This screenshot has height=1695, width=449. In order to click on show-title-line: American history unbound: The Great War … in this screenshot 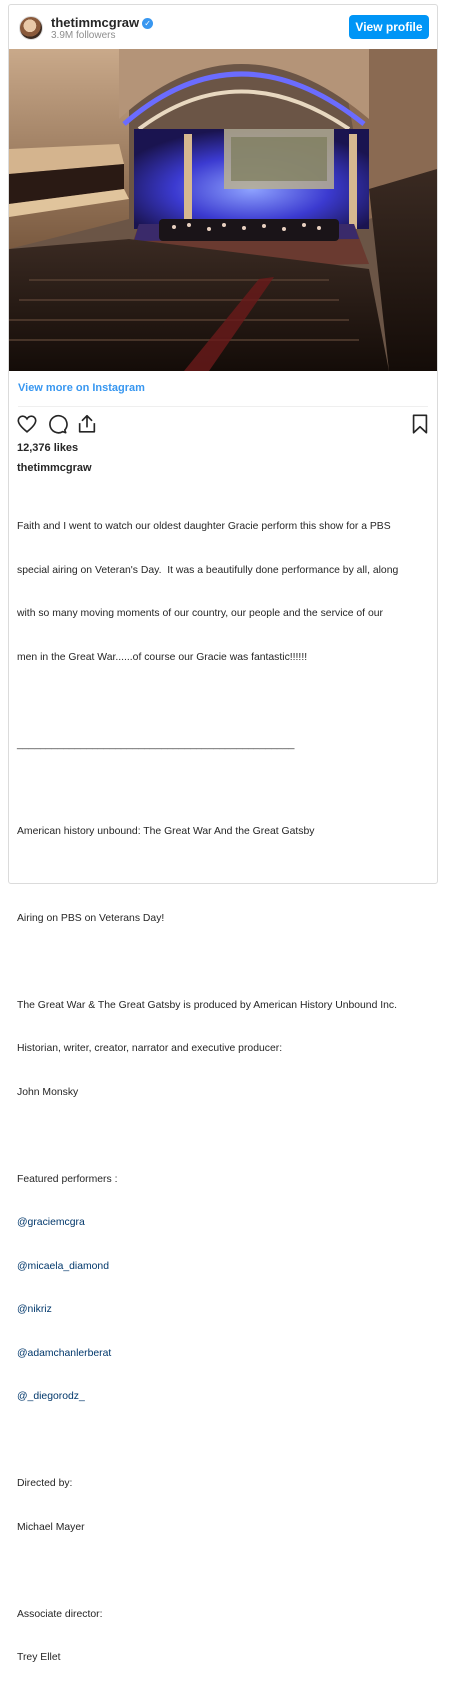, I will do `click(166, 831)`.